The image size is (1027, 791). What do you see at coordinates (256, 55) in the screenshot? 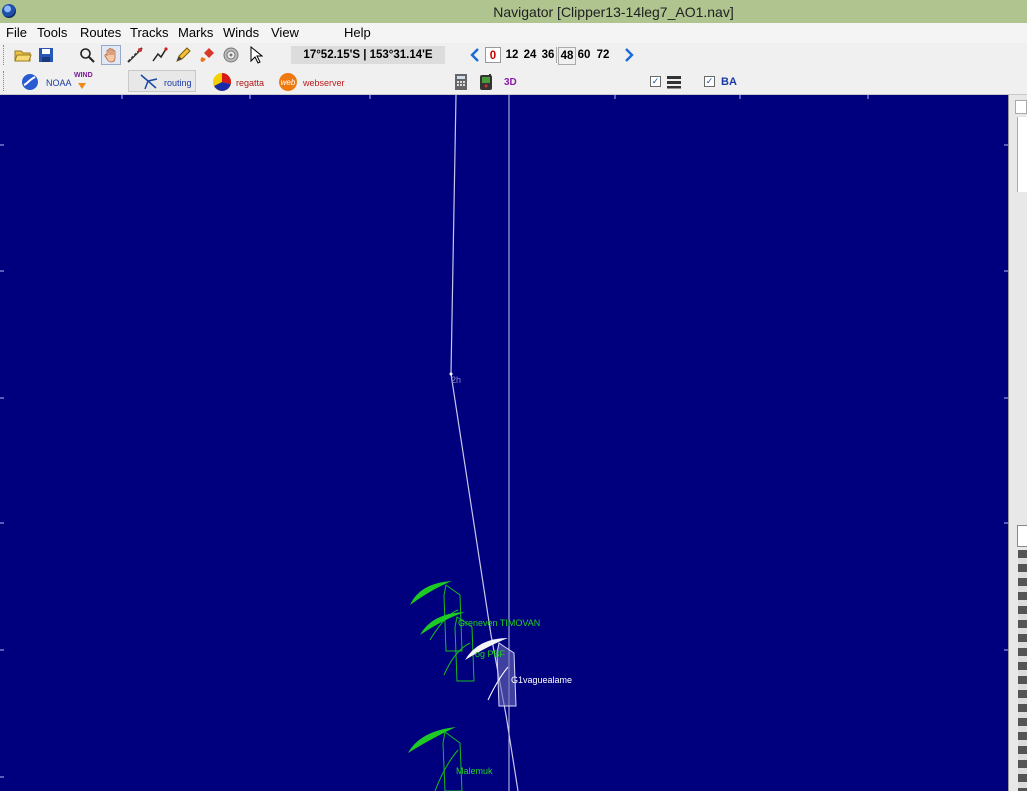
I see `pointer-icon` at bounding box center [256, 55].